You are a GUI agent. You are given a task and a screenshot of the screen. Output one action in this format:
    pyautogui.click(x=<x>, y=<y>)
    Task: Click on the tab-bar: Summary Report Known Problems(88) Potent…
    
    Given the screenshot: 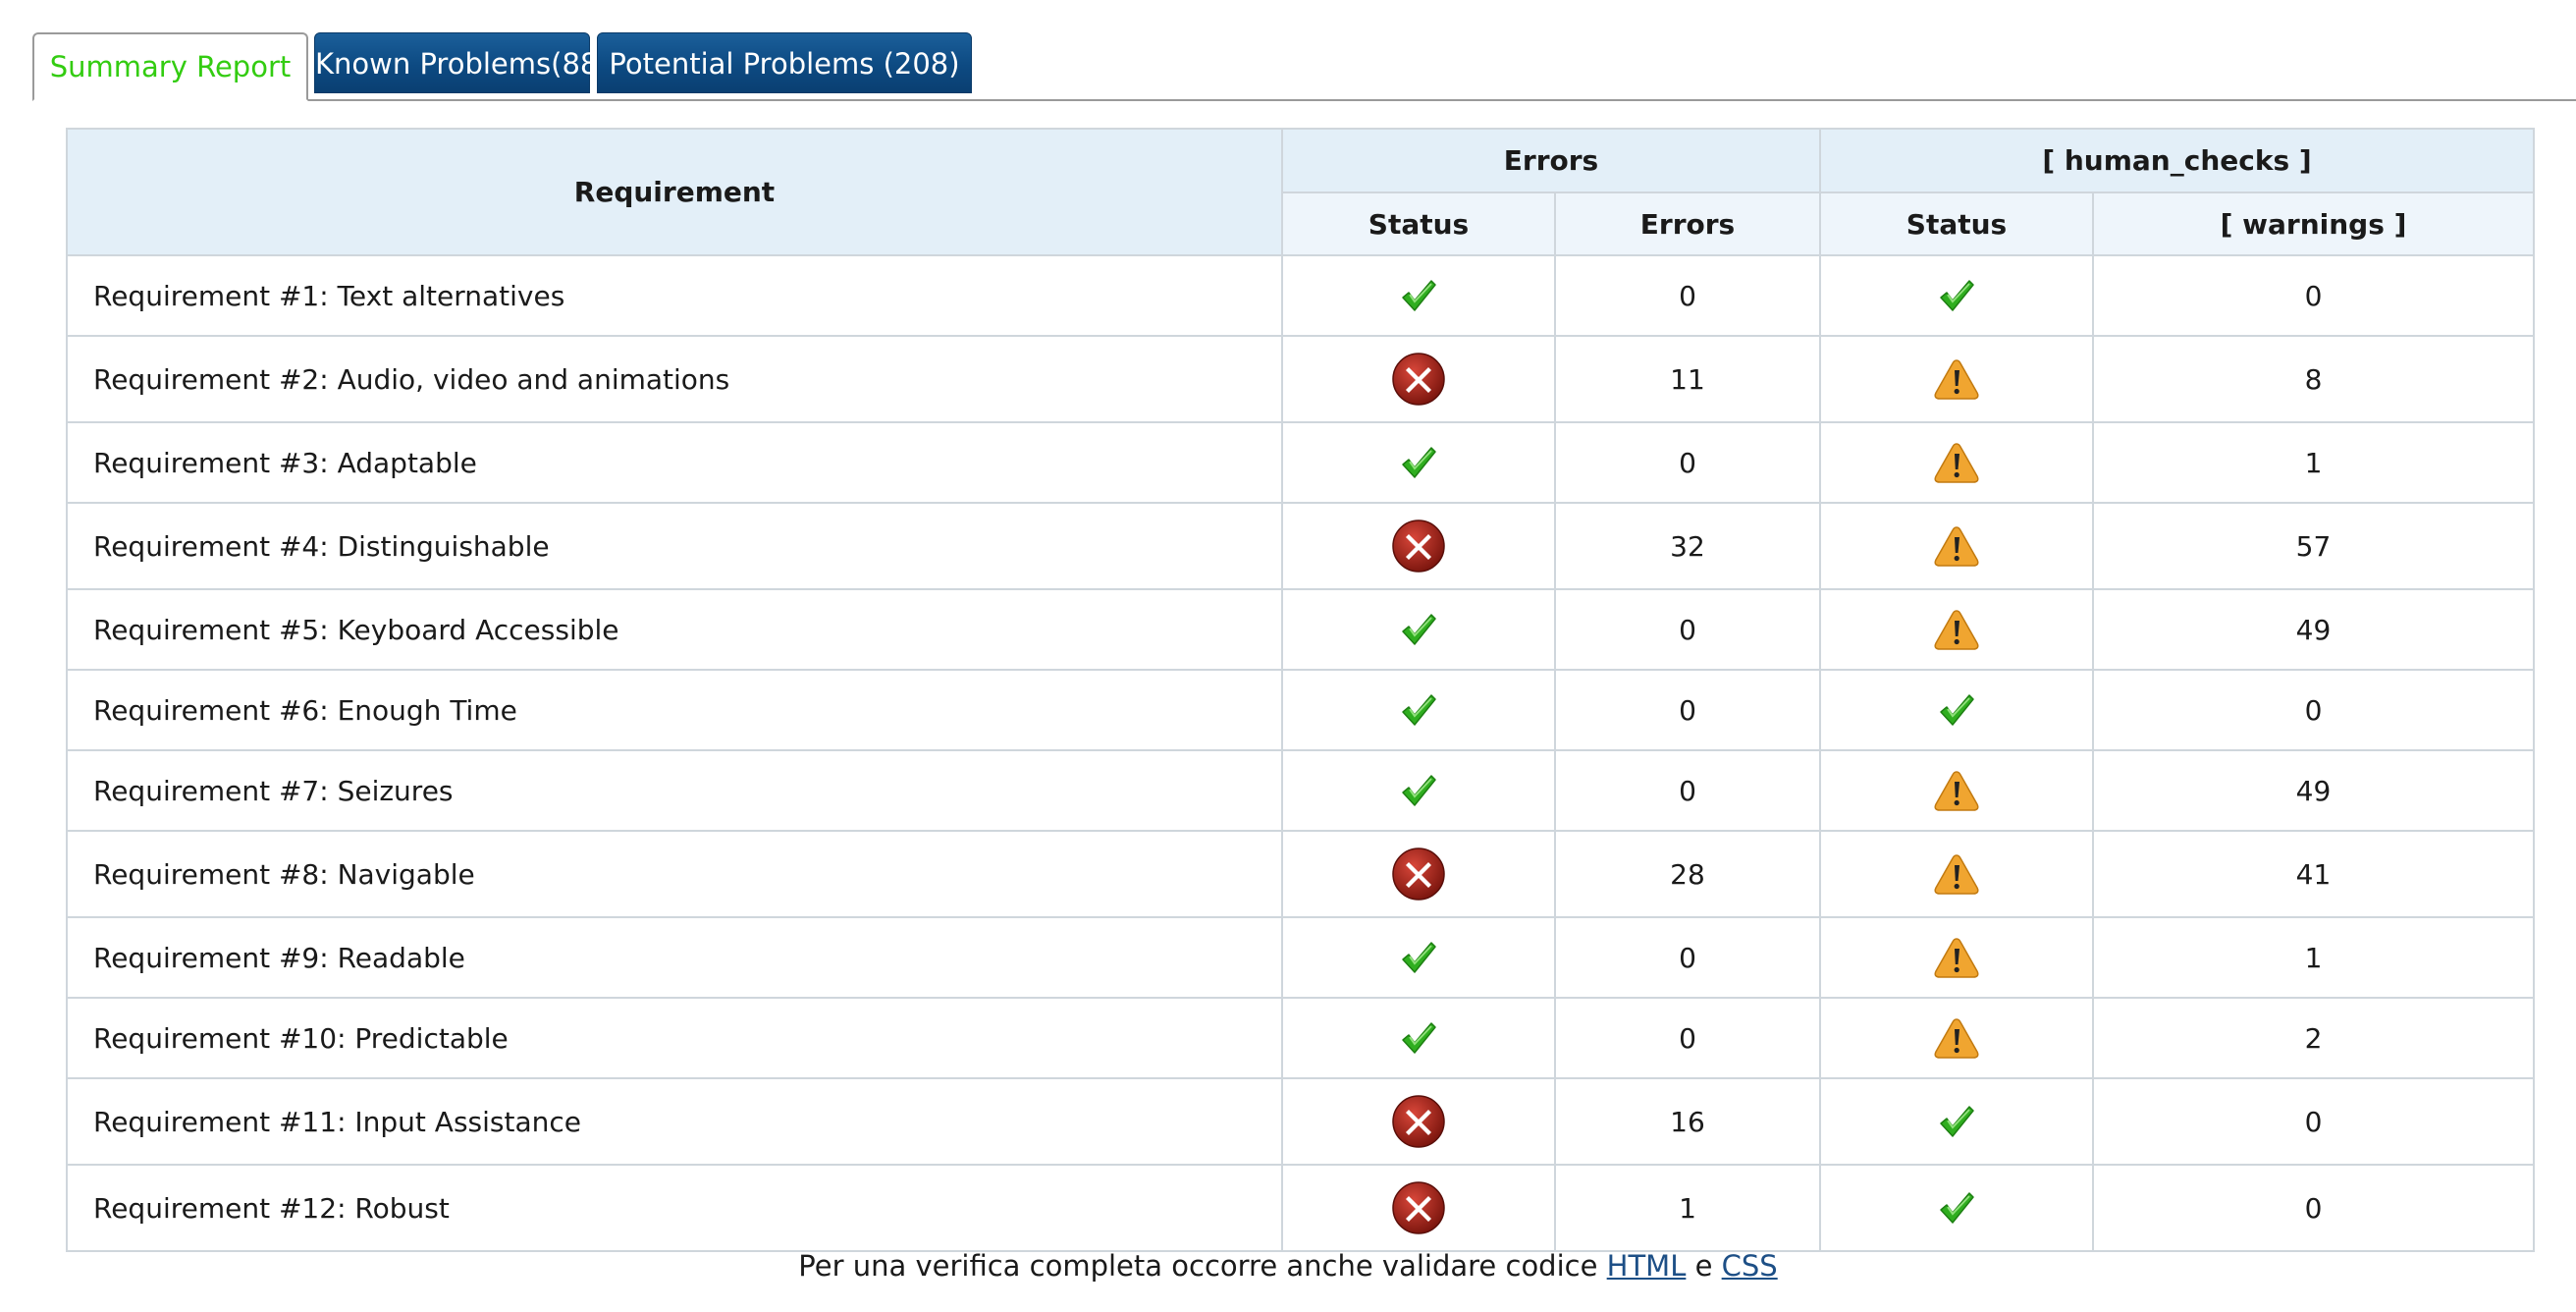 What is the action you would take?
    pyautogui.click(x=1304, y=66)
    